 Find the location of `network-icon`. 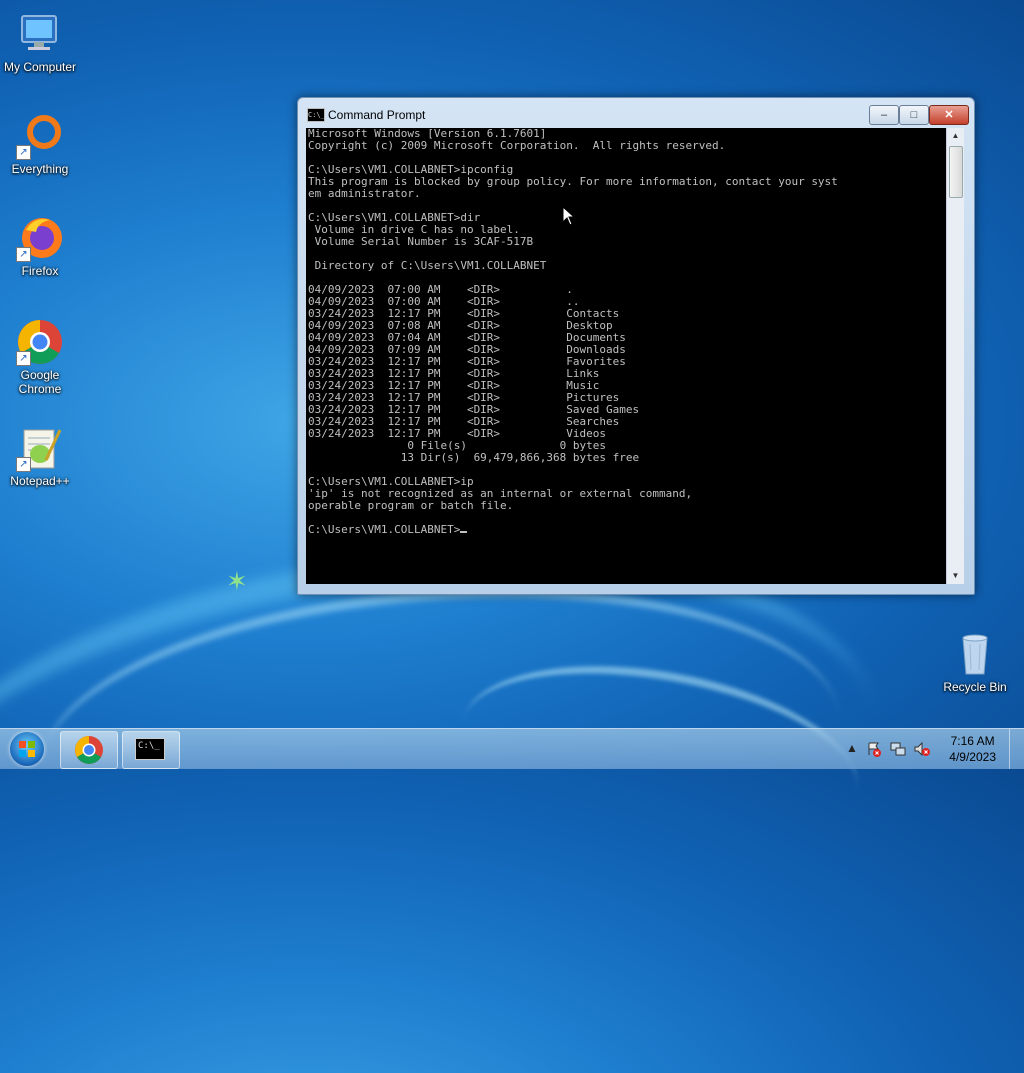

network-icon is located at coordinates (898, 750).